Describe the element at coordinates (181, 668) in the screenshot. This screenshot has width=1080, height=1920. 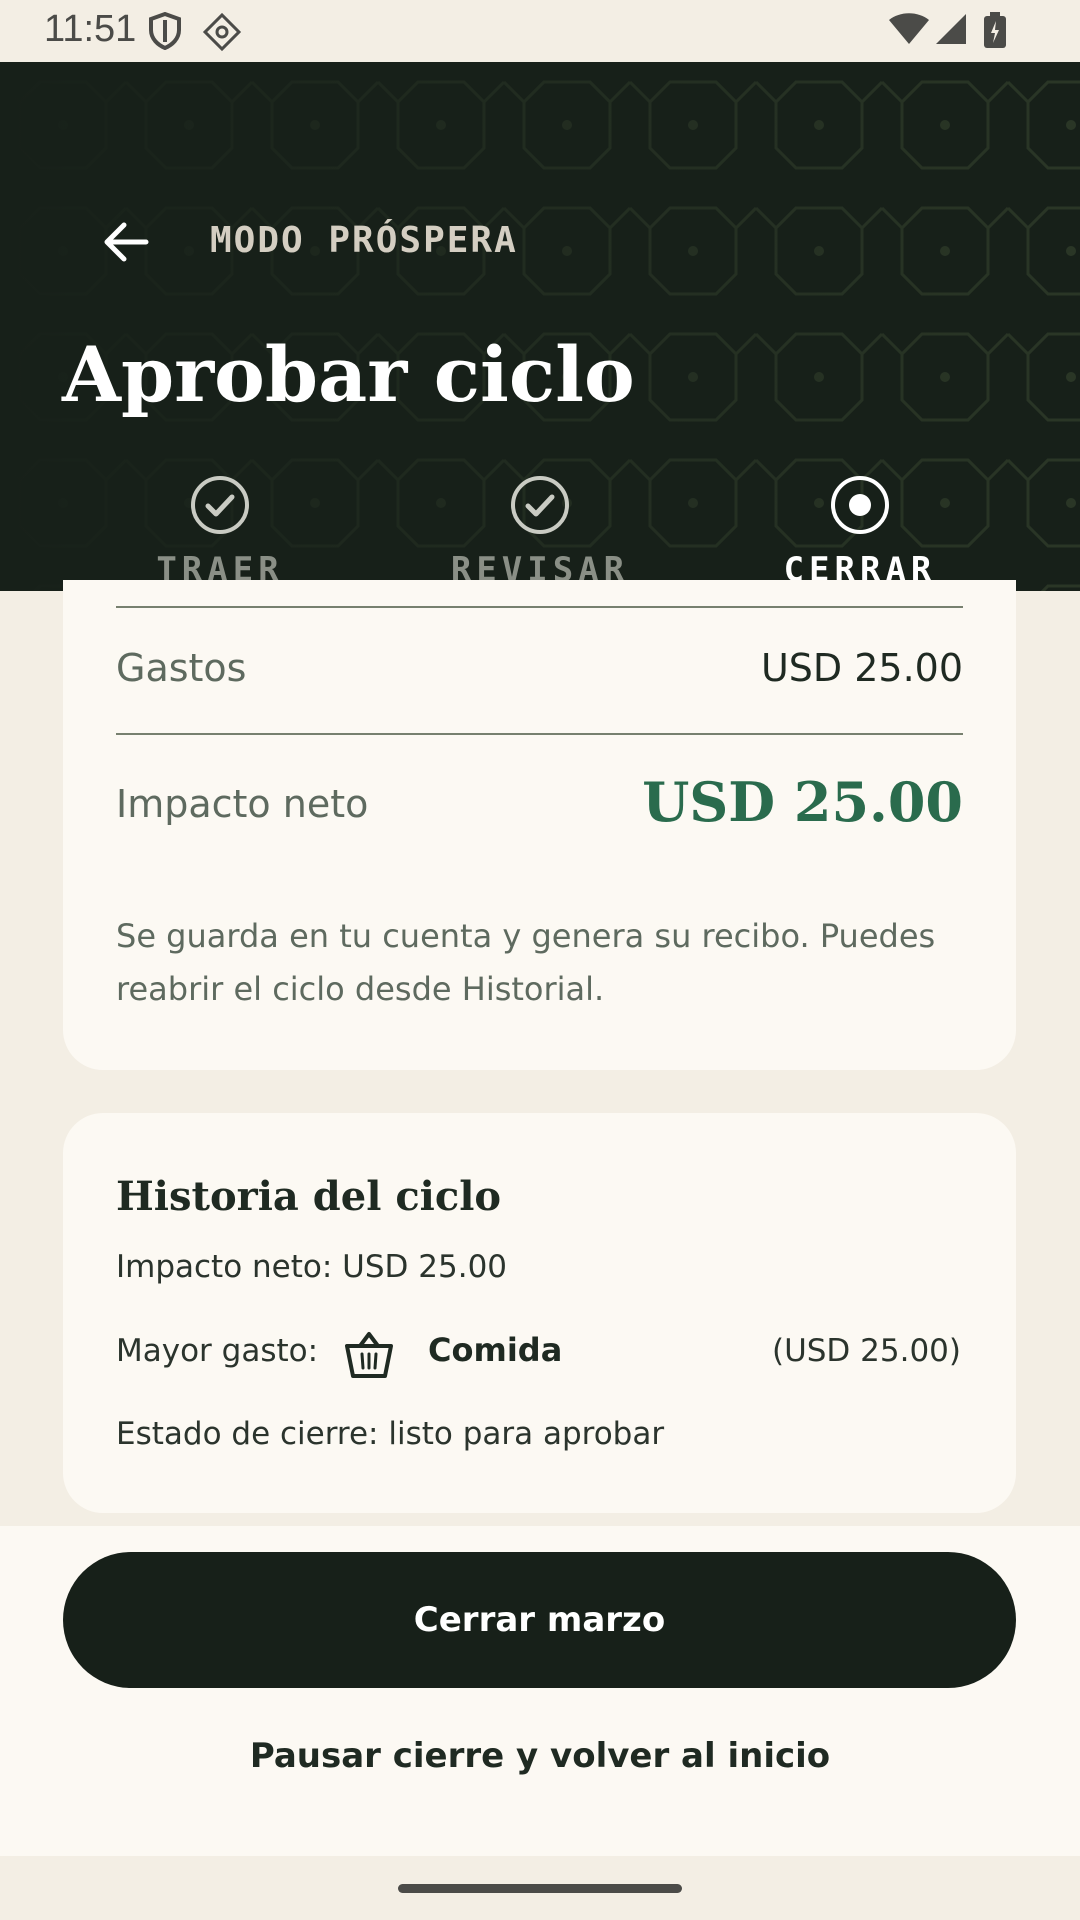
I see `expenses-label: Gastos` at that location.